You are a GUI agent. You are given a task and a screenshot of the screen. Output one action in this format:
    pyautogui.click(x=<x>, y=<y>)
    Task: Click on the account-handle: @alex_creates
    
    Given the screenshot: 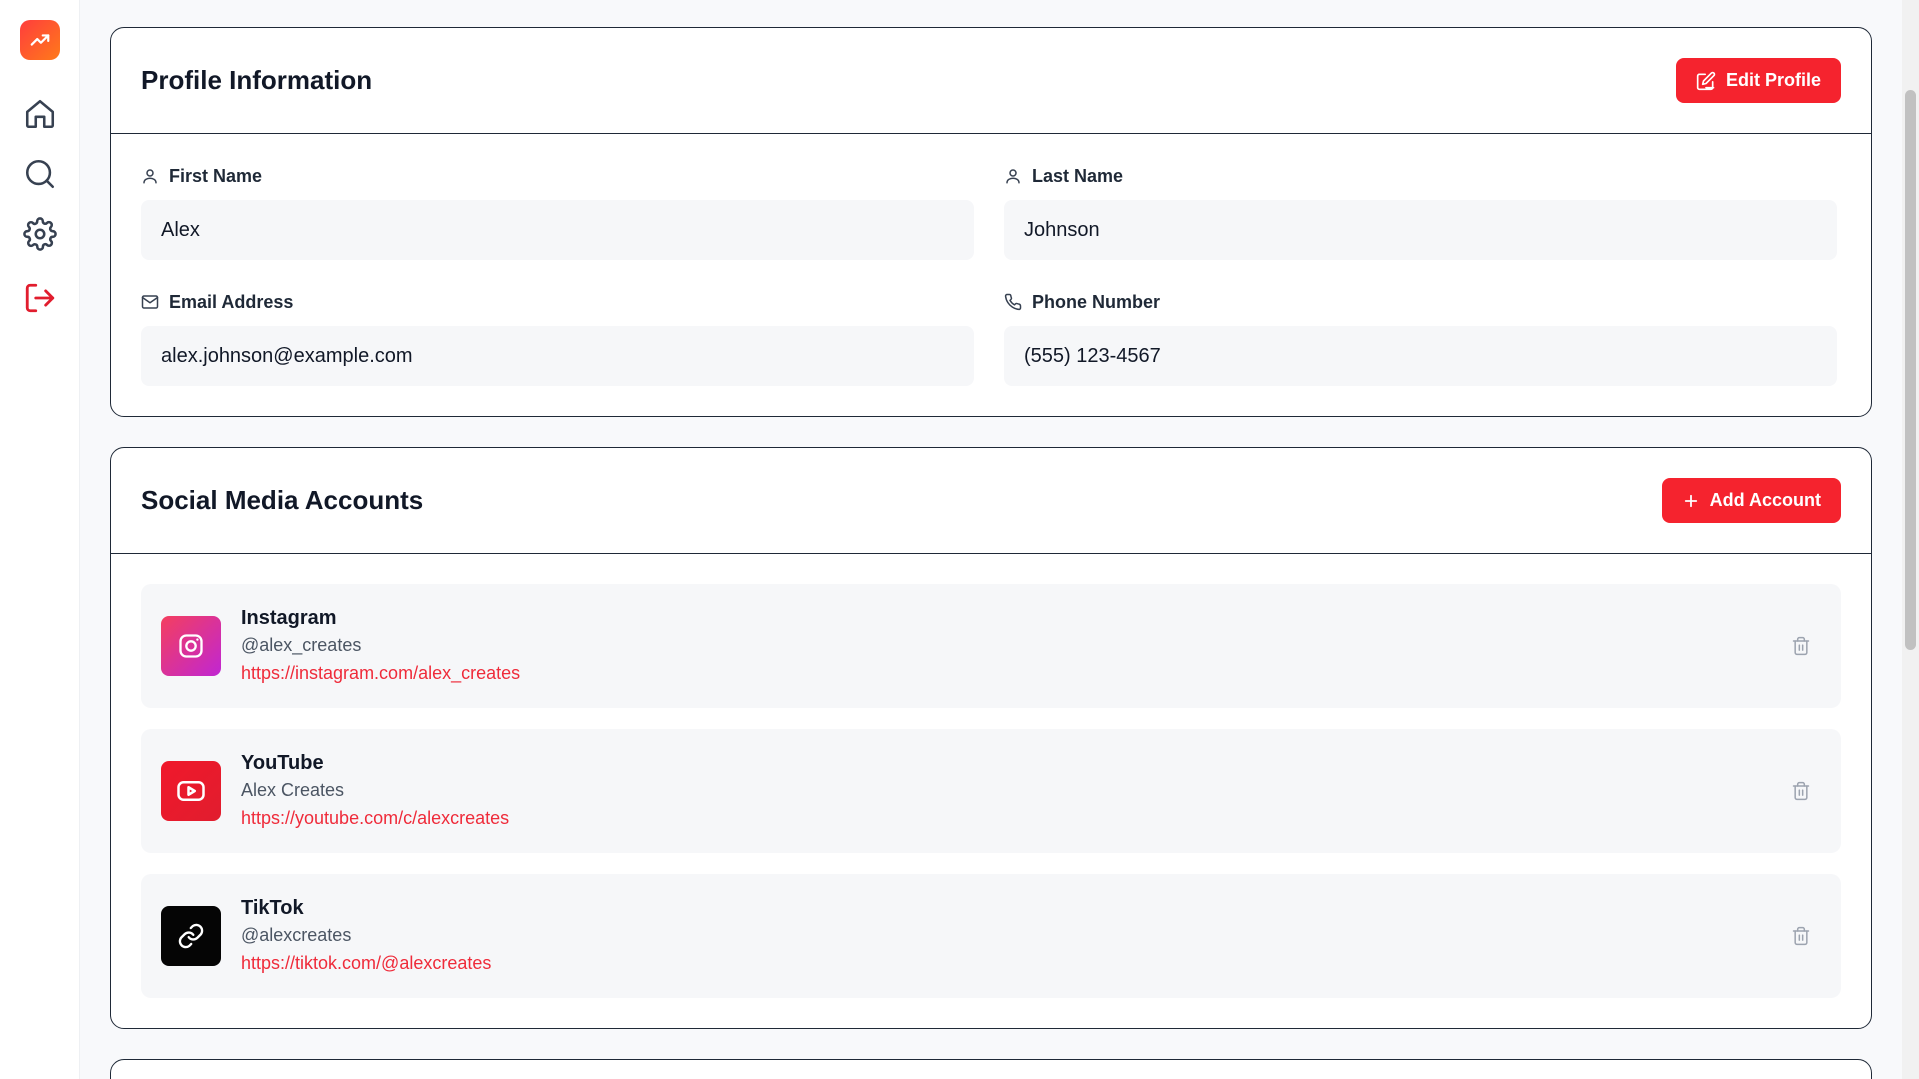 What is the action you would take?
    pyautogui.click(x=301, y=645)
    